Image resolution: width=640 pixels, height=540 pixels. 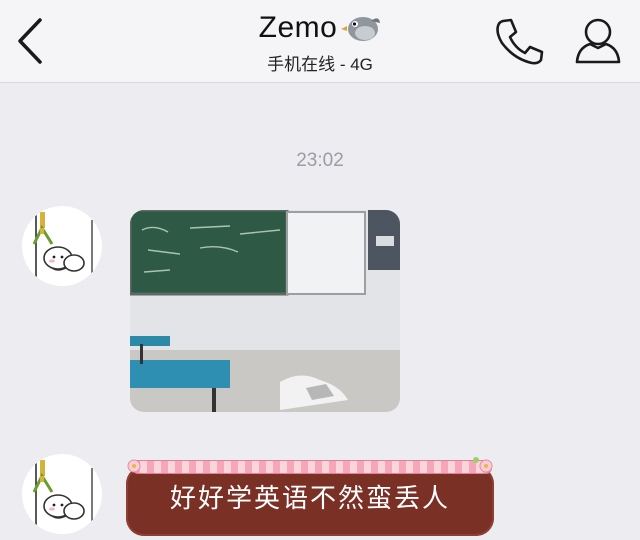 I want to click on bird-icon, so click(x=361, y=29).